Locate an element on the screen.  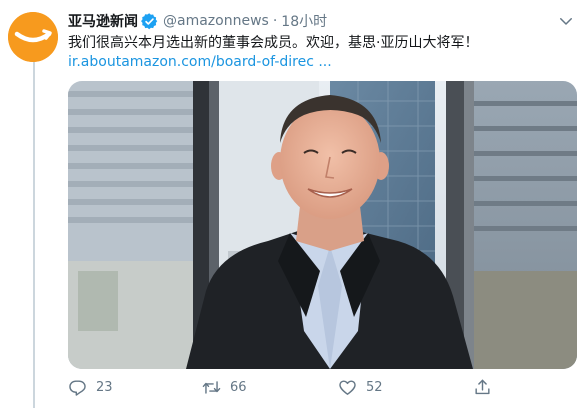
tweet-header: 亚马逊新闻 @amazonnews · 18小时 is located at coordinates (197, 21).